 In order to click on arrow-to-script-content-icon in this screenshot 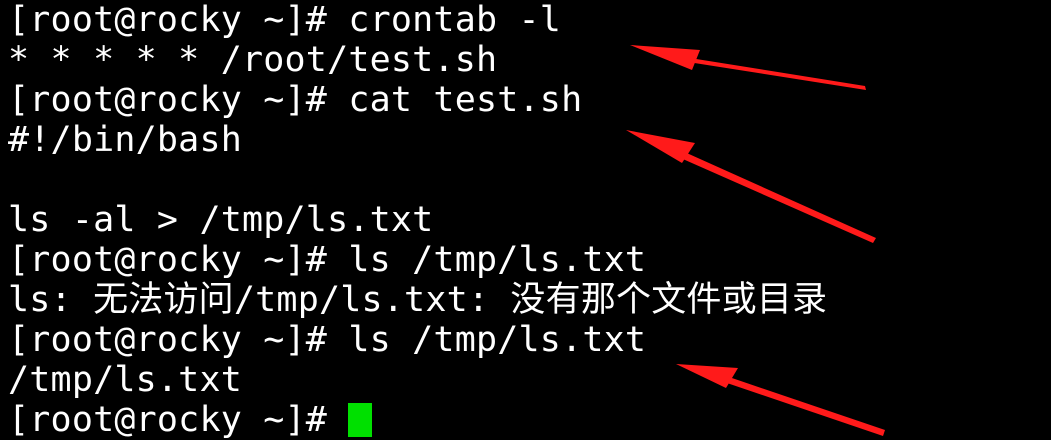, I will do `click(751, 186)`.